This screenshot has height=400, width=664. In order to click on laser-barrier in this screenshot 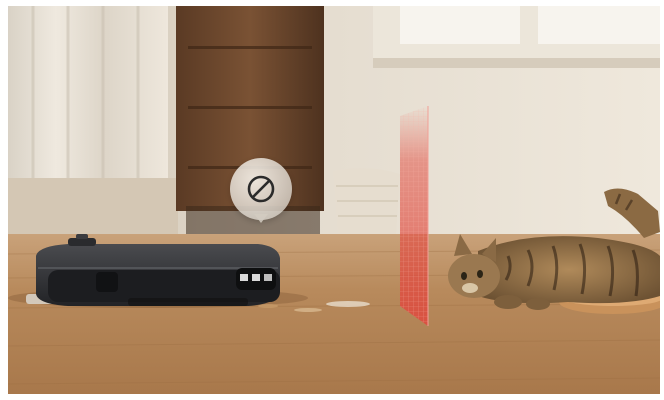, I will do `click(414, 216)`.